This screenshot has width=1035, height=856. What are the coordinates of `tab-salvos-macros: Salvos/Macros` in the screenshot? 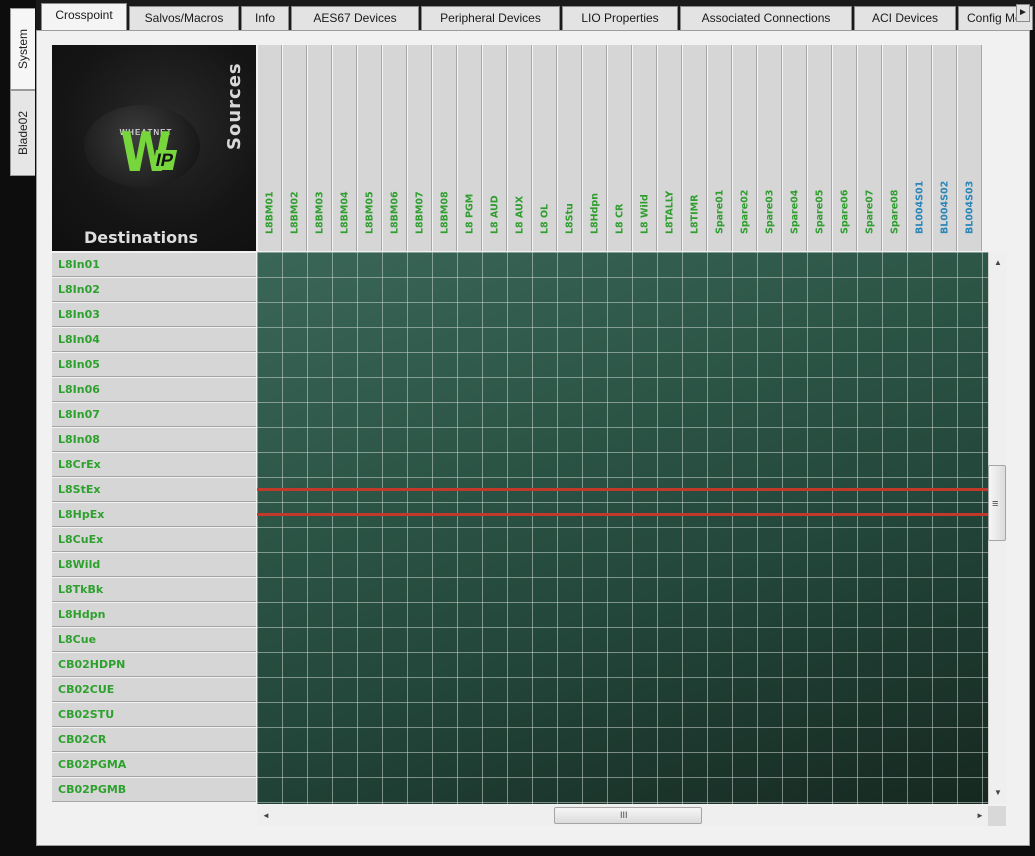 It's located at (184, 18).